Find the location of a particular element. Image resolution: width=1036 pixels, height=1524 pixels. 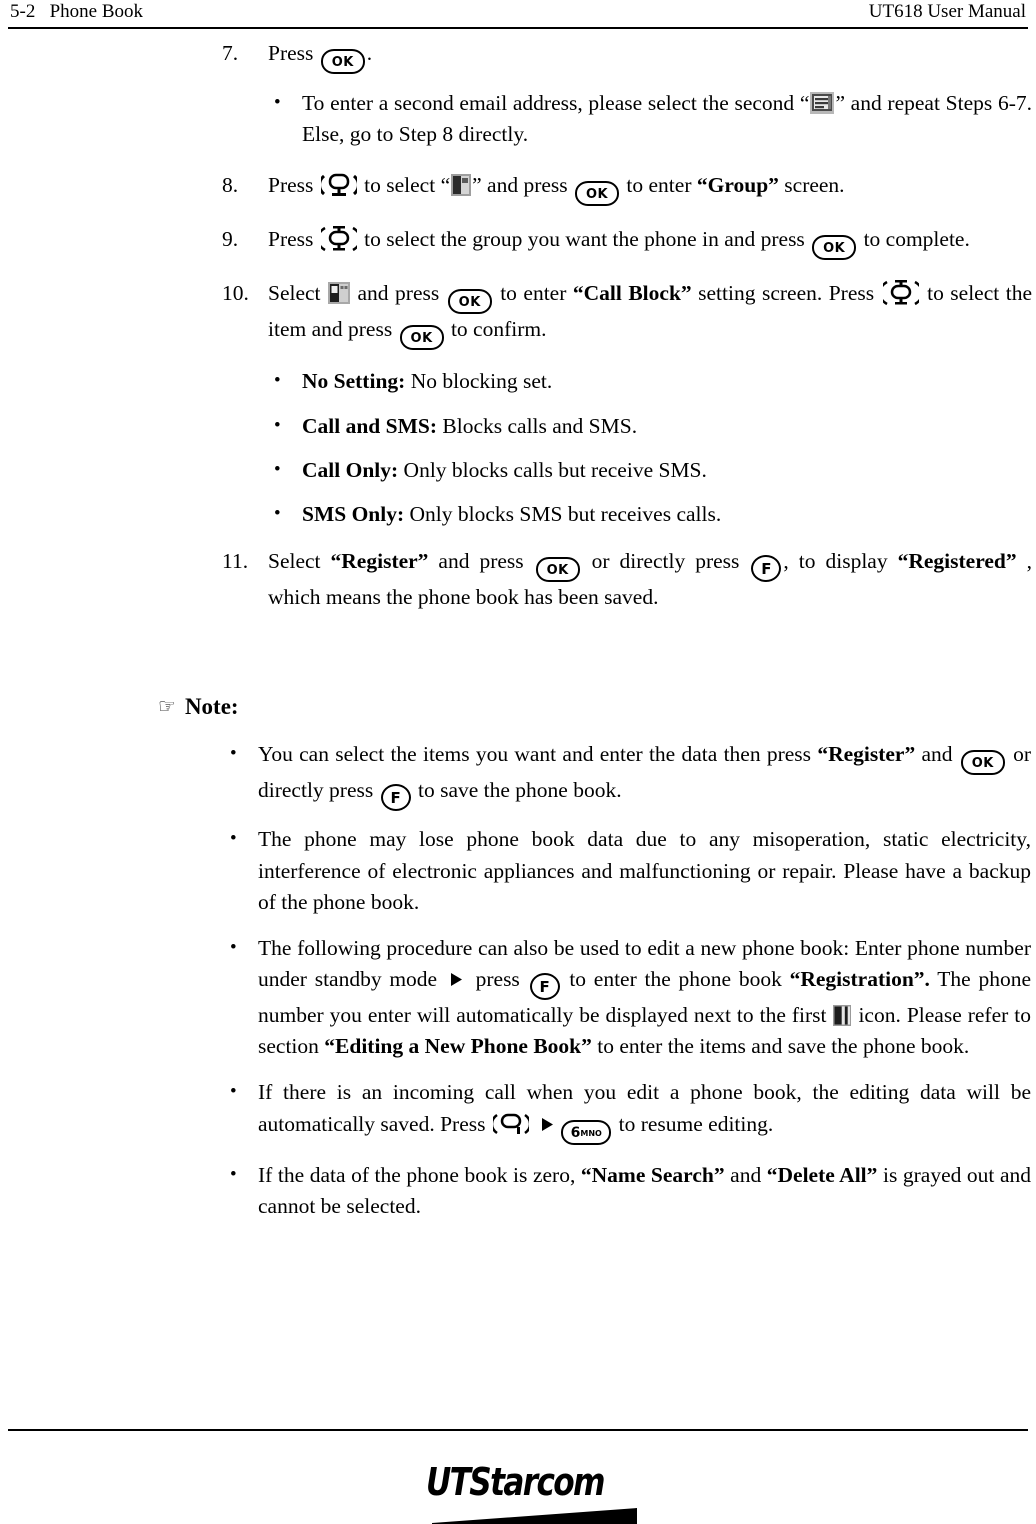

option-term: No Setting: is located at coordinates (354, 381).